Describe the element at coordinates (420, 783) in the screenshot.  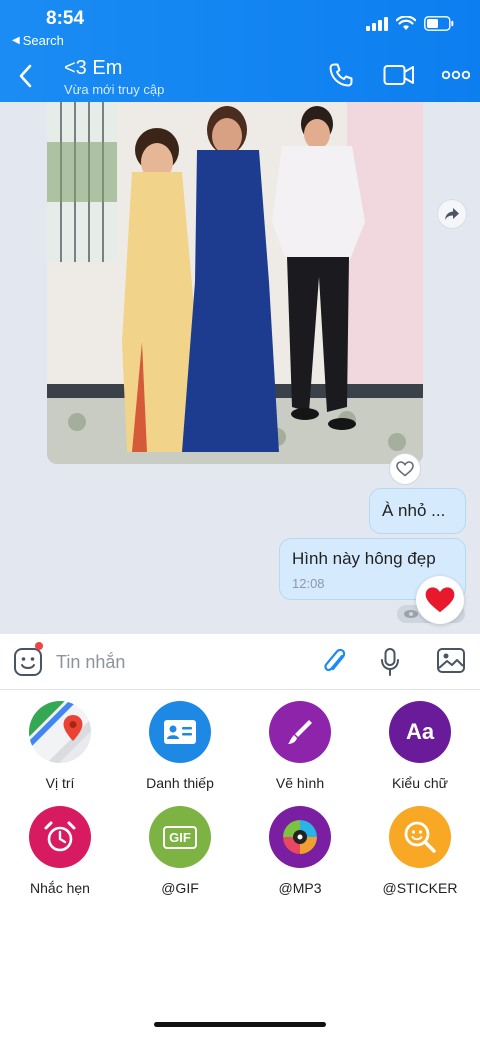
I see `tool-label: Kiểu chữ` at that location.